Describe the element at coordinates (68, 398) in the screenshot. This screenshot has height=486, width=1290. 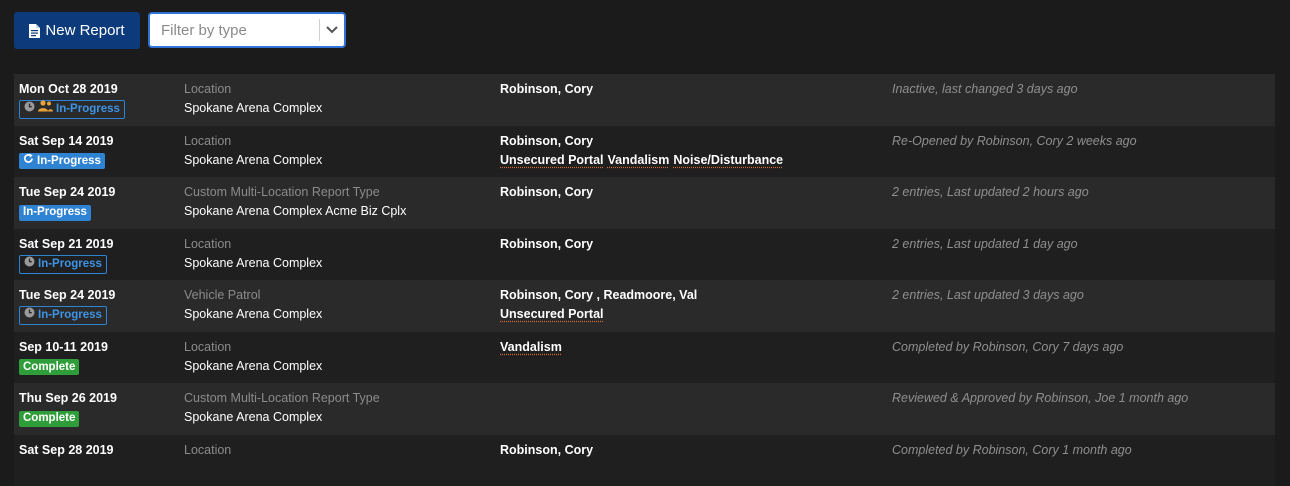
I see `report-date: Thu Sep 26 2019` at that location.